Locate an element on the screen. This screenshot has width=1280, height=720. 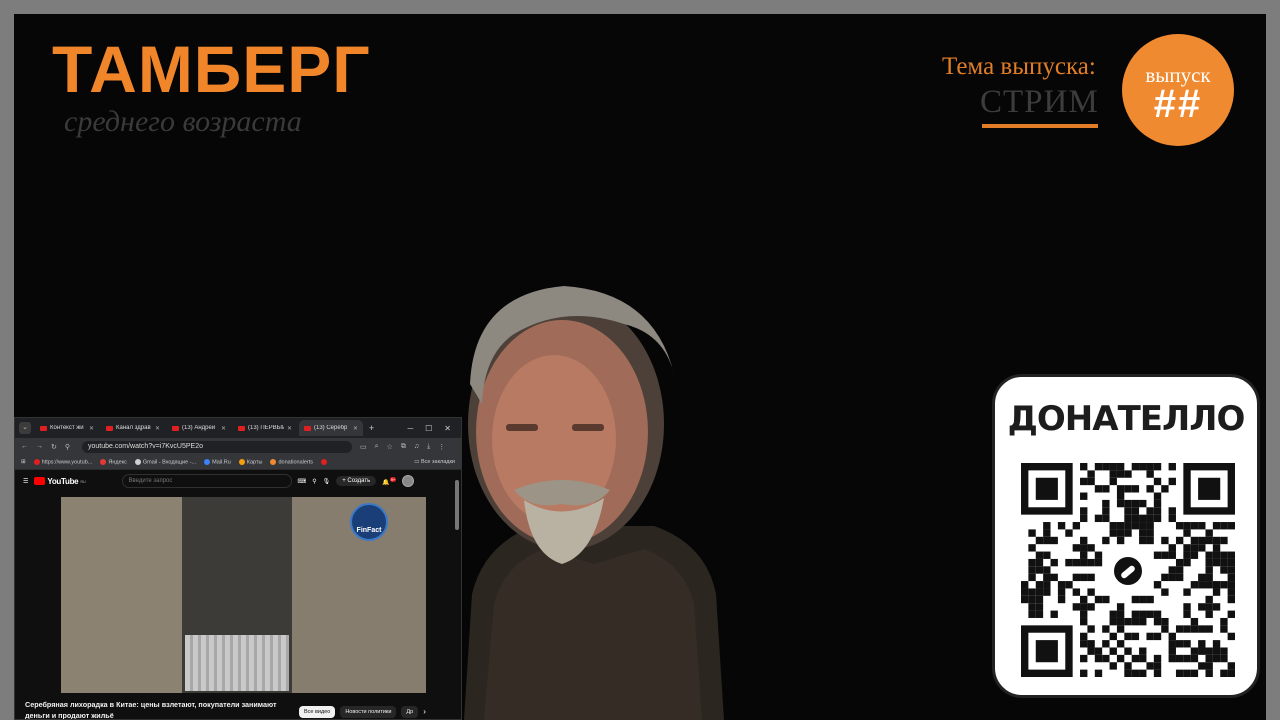
close-window-icon: ✕ is located at coordinates (447, 428).